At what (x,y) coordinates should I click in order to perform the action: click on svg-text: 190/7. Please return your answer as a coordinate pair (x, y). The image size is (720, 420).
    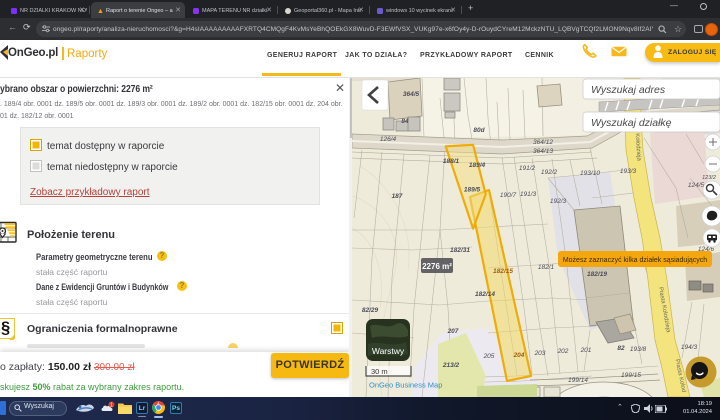
    Looking at the image, I should click on (508, 195).